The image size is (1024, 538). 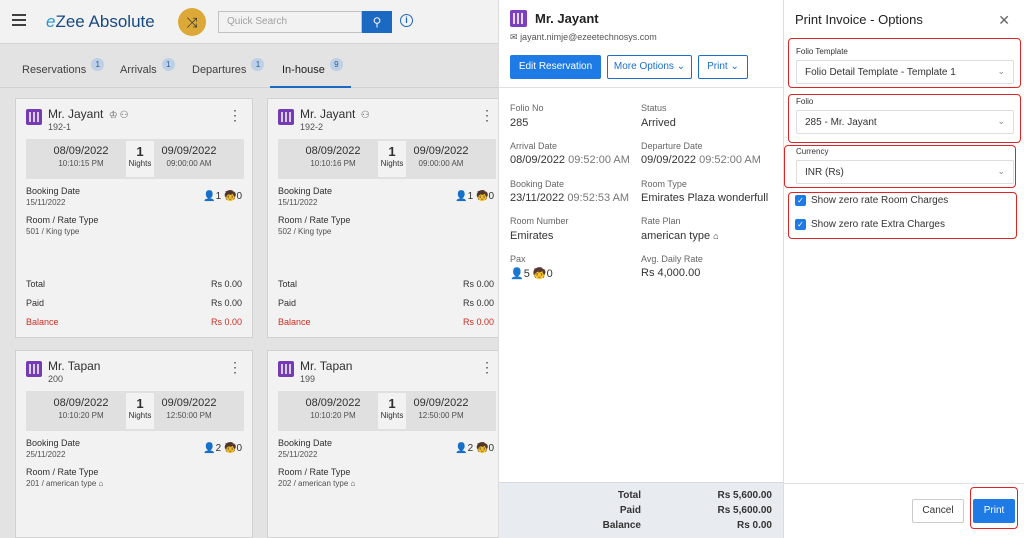 I want to click on guest-email: ✉ jayant.nimje@ezeetechnosys.com, so click(x=583, y=37).